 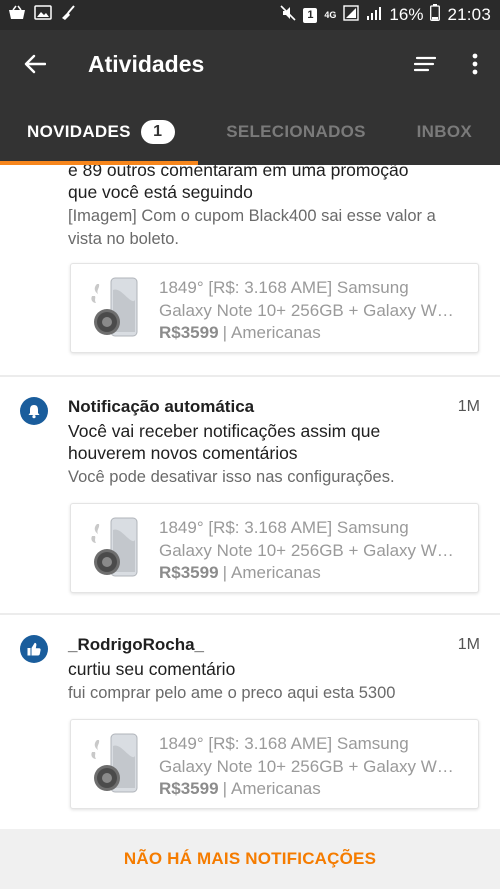 I want to click on clock: 21:03, so click(x=469, y=14).